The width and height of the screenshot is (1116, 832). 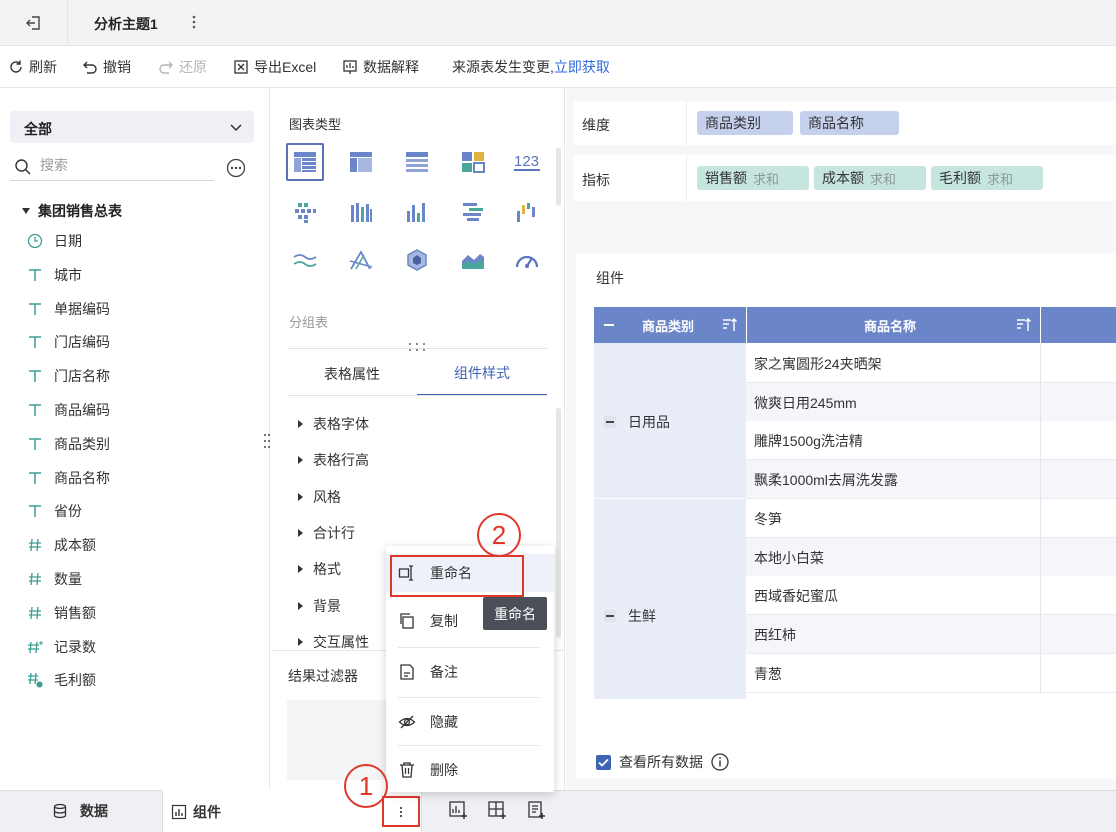 What do you see at coordinates (808, 440) in the screenshot?
I see `product-cell: 雕牌1500g洗洁精` at bounding box center [808, 440].